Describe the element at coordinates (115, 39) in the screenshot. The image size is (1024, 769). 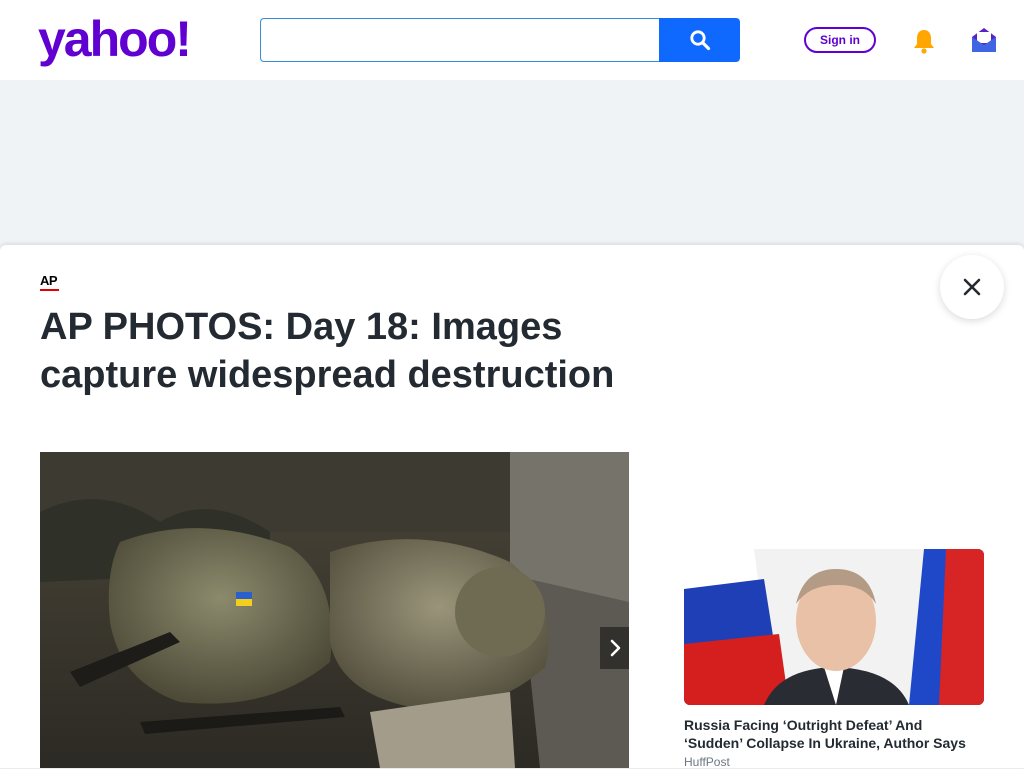
I see `yahoo-logo: yahoo!` at that location.